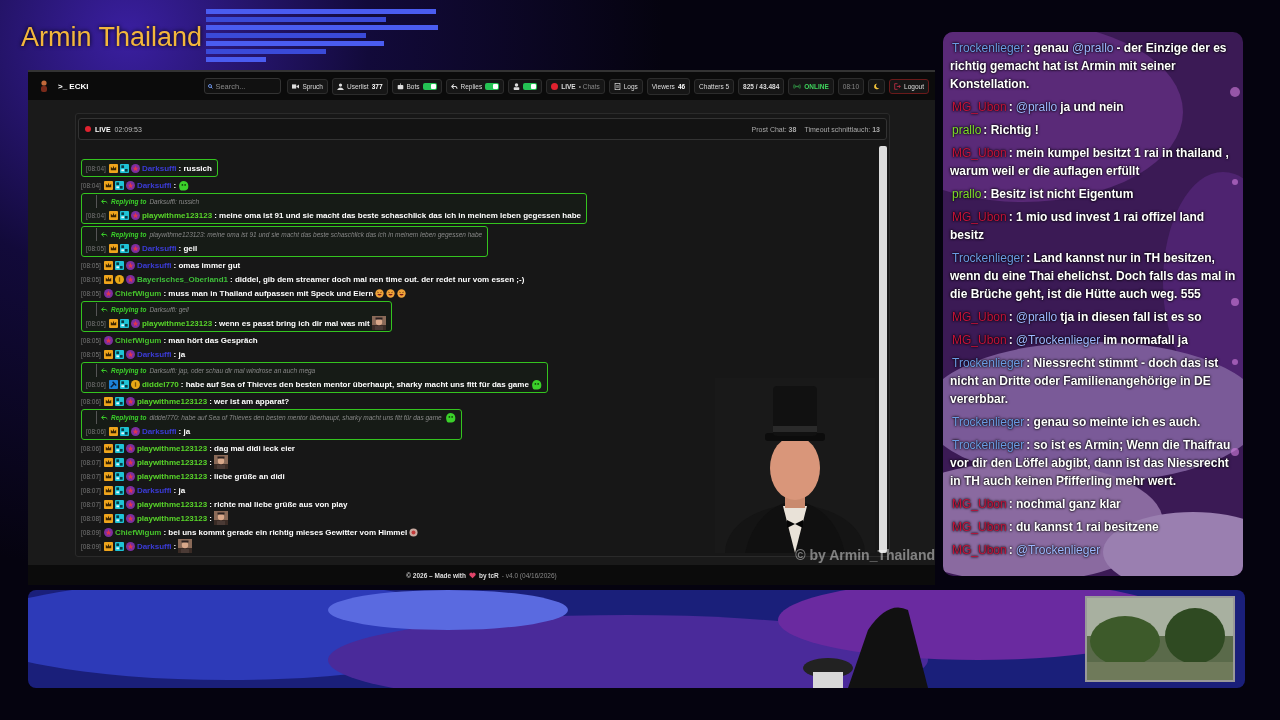  Describe the element at coordinates (397, 215) in the screenshot. I see `message-text: : meine oma ist 91 und sie macht das beste schaschlick das ich in meinem leben gegessen habe` at that location.